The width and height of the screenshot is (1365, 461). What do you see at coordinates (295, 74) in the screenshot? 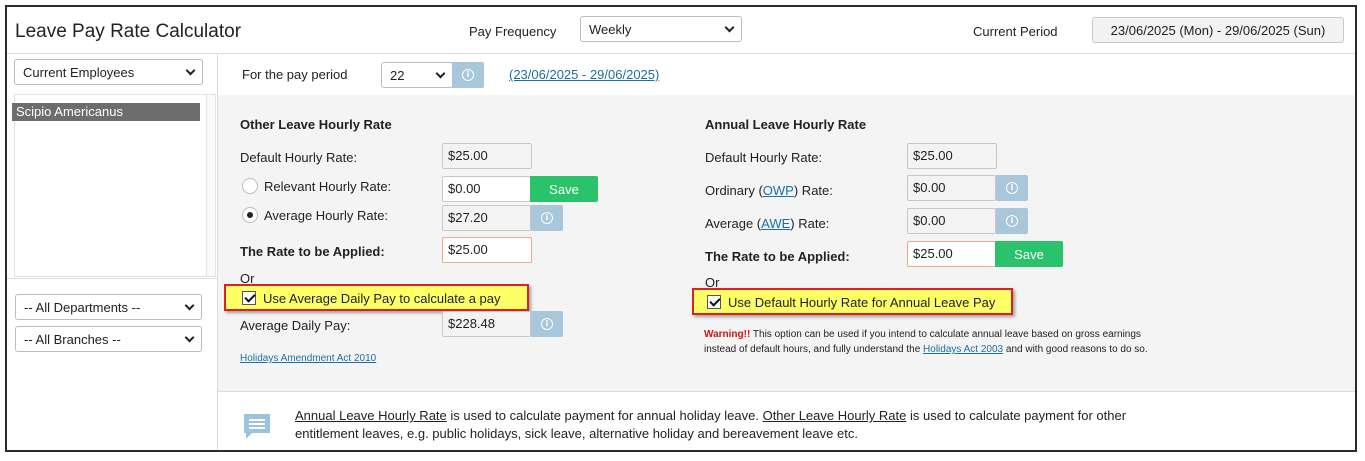
I see `pay-period-label: For the pay period` at bounding box center [295, 74].